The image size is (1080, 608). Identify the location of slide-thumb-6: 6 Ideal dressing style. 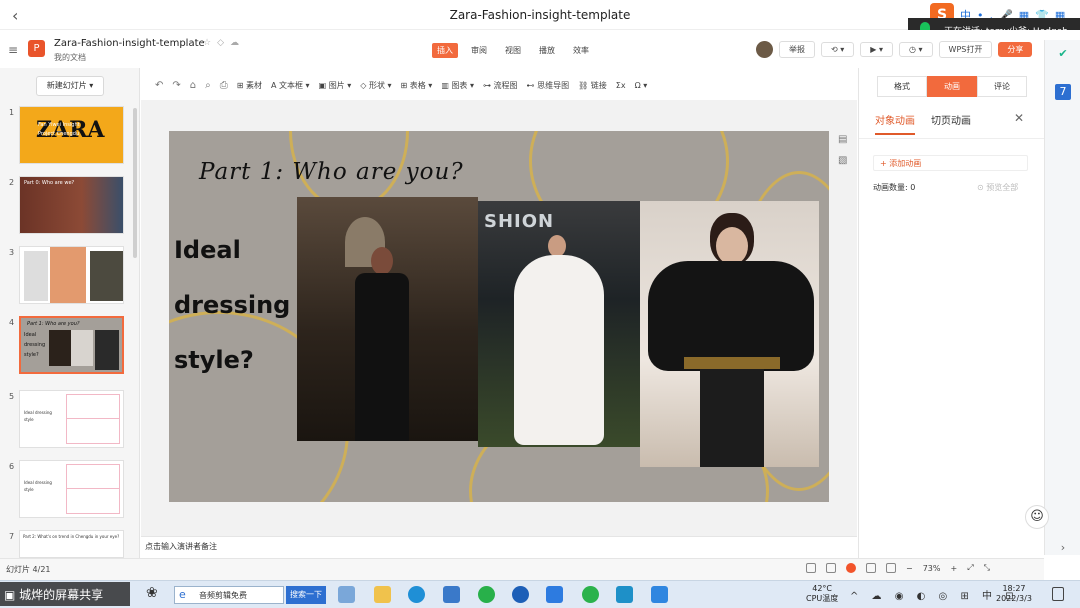
(69, 491).